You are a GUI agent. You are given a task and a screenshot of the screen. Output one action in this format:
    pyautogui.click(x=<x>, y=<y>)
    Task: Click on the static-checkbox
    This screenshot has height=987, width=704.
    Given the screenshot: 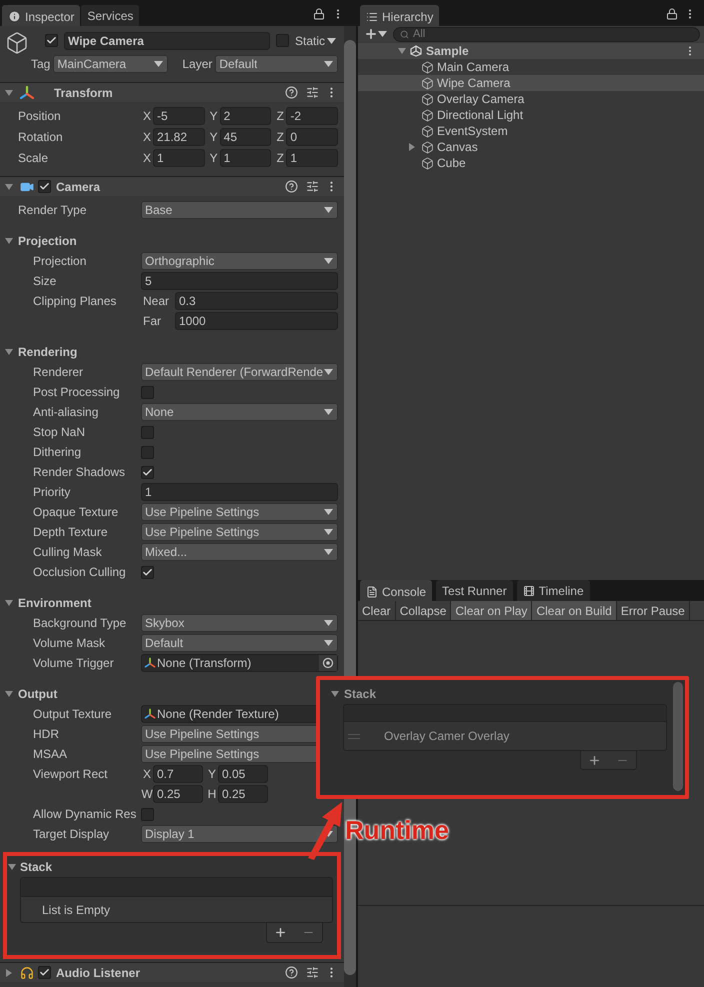 What is the action you would take?
    pyautogui.click(x=282, y=40)
    